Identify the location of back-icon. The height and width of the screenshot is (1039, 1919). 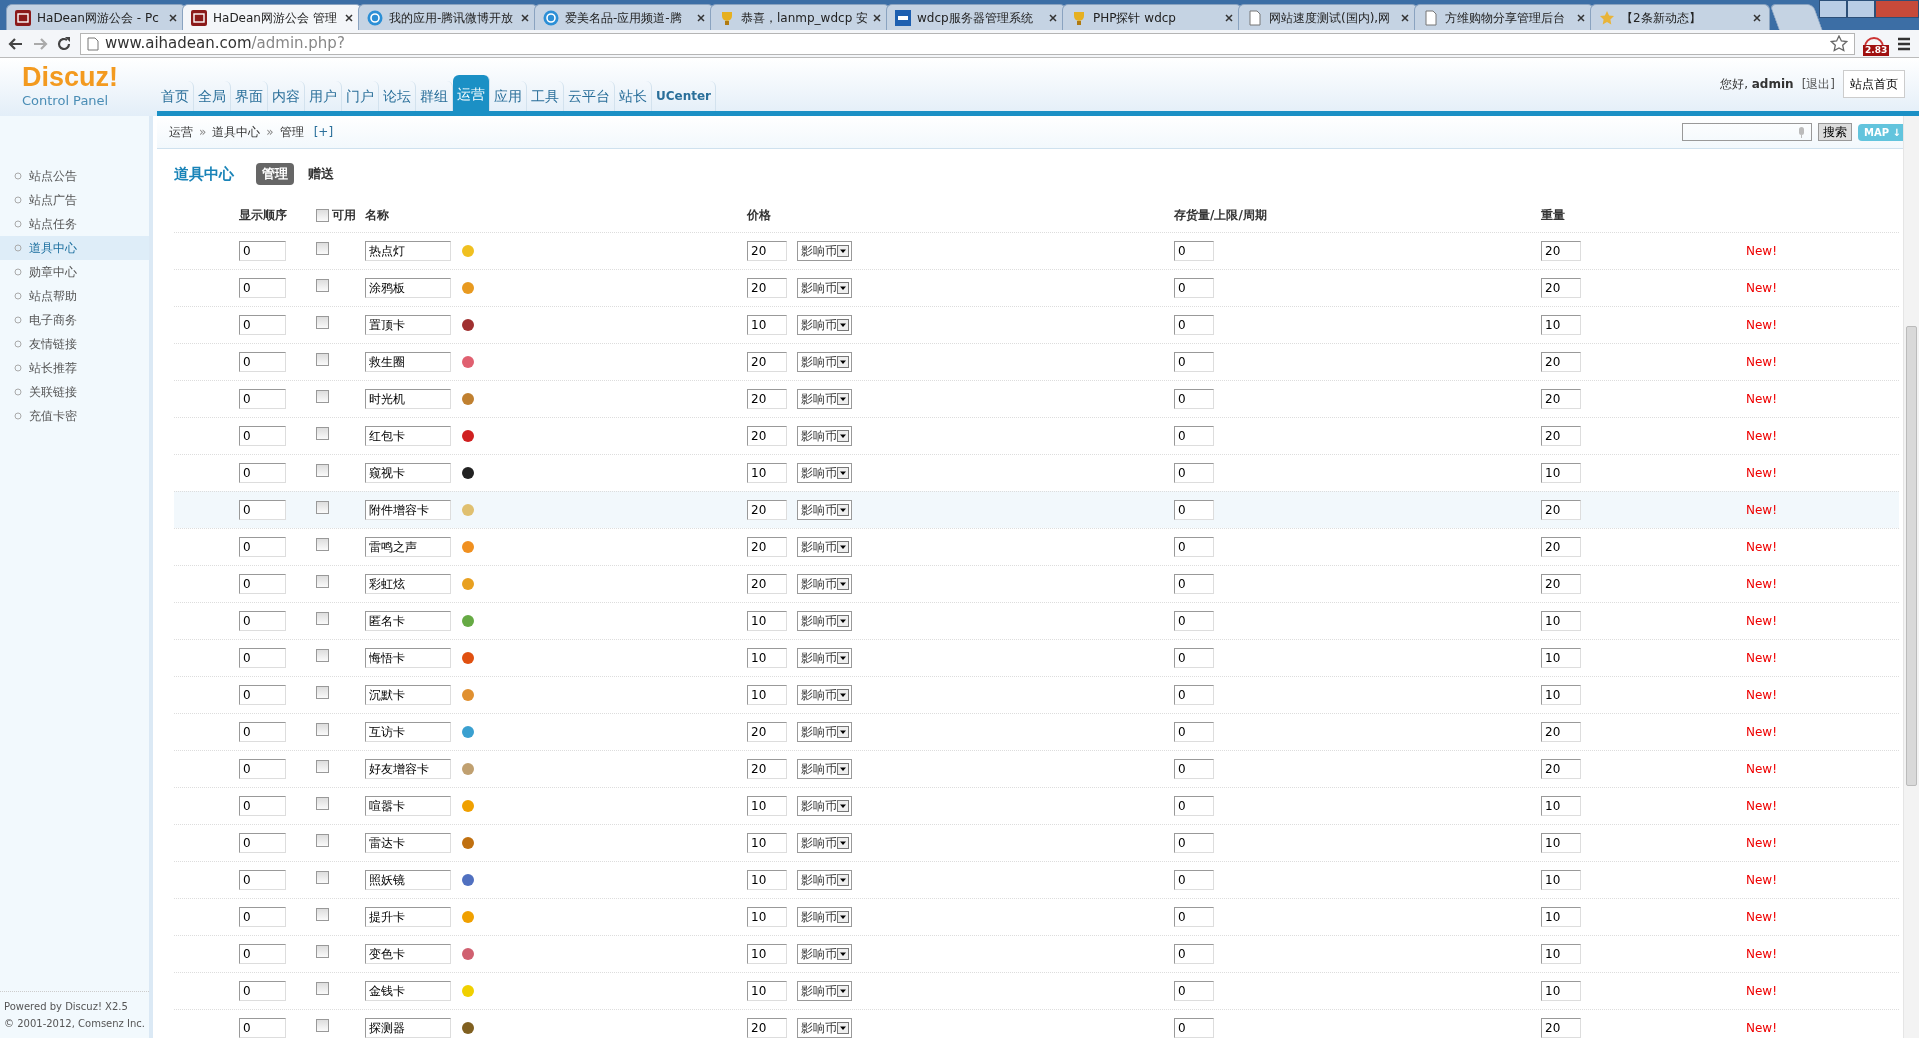
(16, 43).